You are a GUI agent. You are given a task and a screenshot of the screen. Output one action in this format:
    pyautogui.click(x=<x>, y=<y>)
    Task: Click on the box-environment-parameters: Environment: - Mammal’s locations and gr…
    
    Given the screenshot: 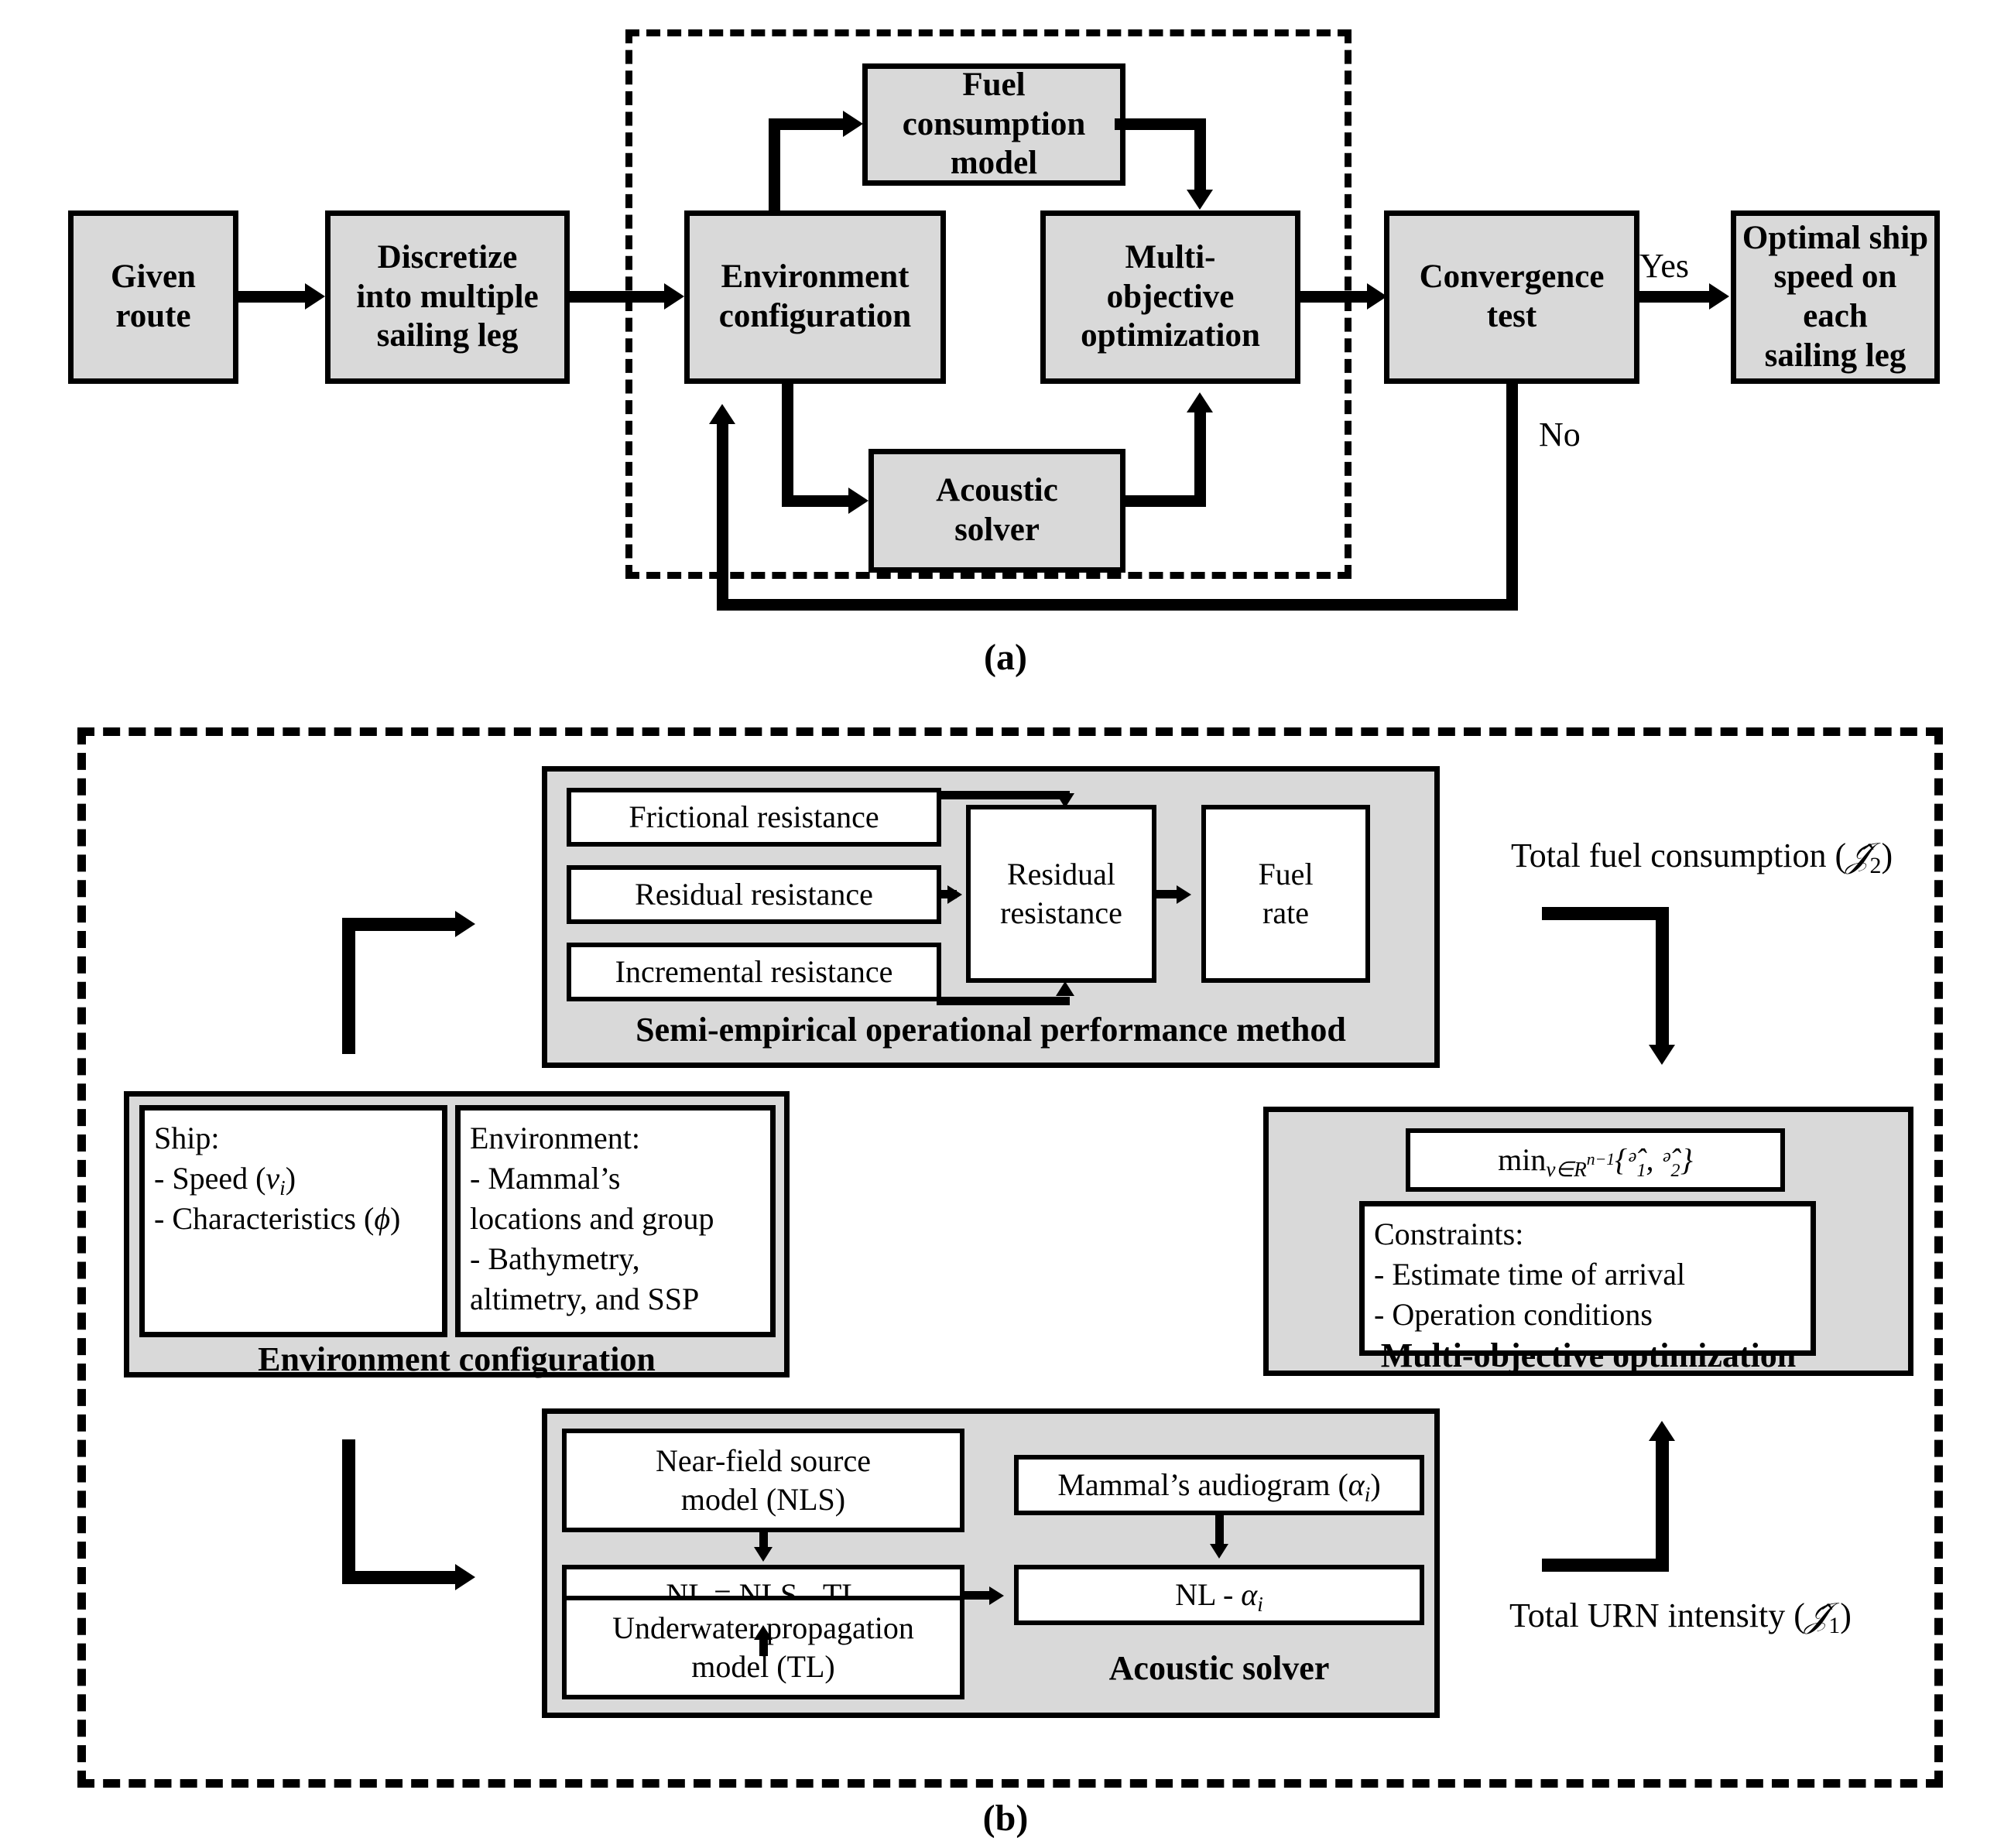 What is the action you would take?
    pyautogui.click(x=615, y=1221)
    